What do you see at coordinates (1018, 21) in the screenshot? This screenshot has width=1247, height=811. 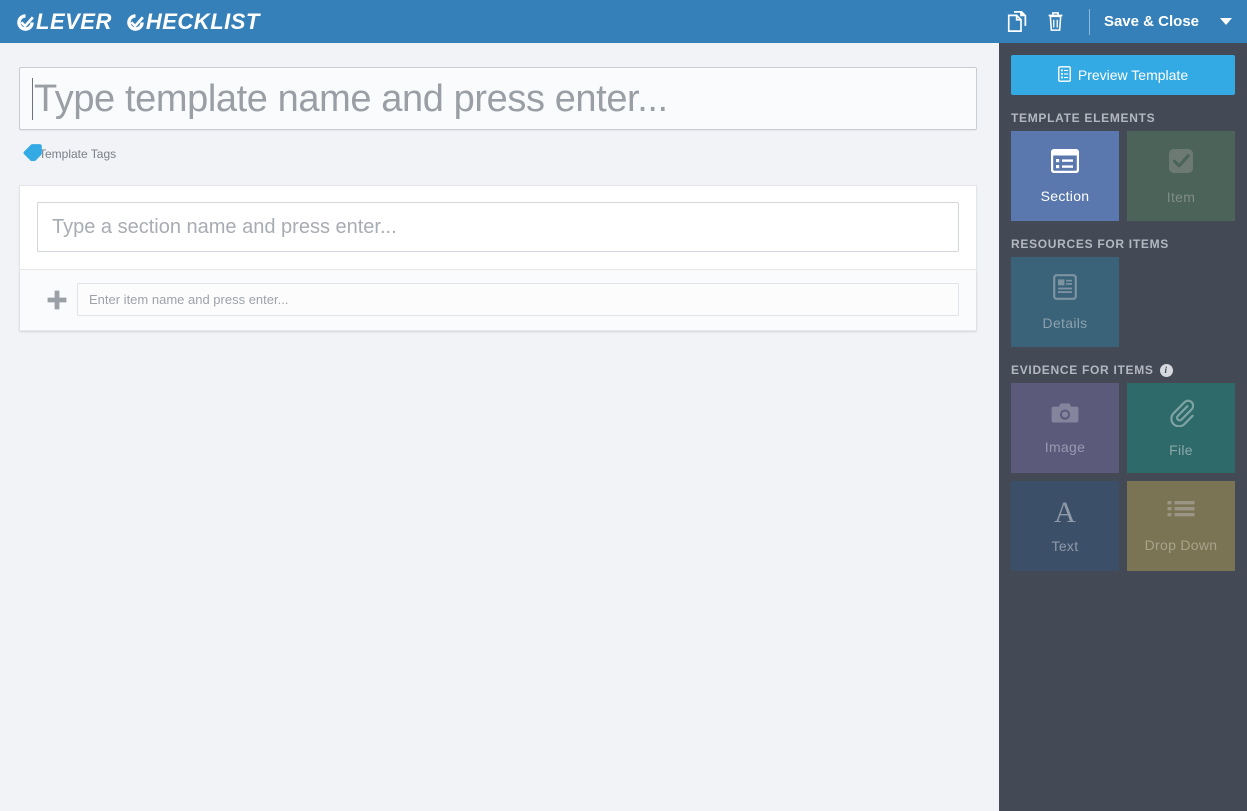 I see `copy-icon` at bounding box center [1018, 21].